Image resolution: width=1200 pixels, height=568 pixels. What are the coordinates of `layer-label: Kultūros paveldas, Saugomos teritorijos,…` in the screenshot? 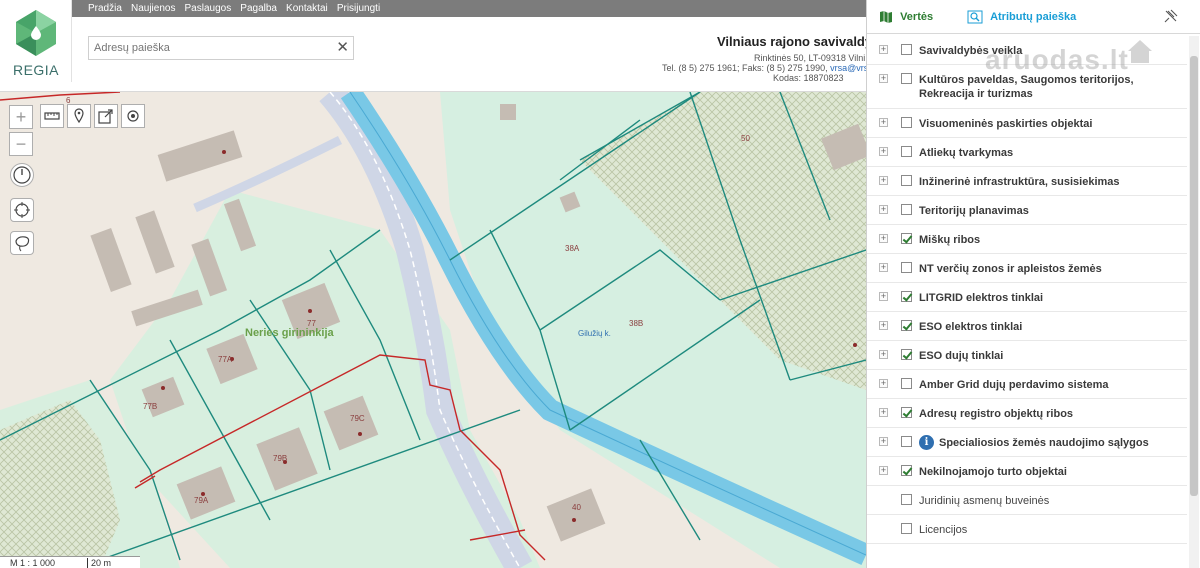 It's located at (1026, 87).